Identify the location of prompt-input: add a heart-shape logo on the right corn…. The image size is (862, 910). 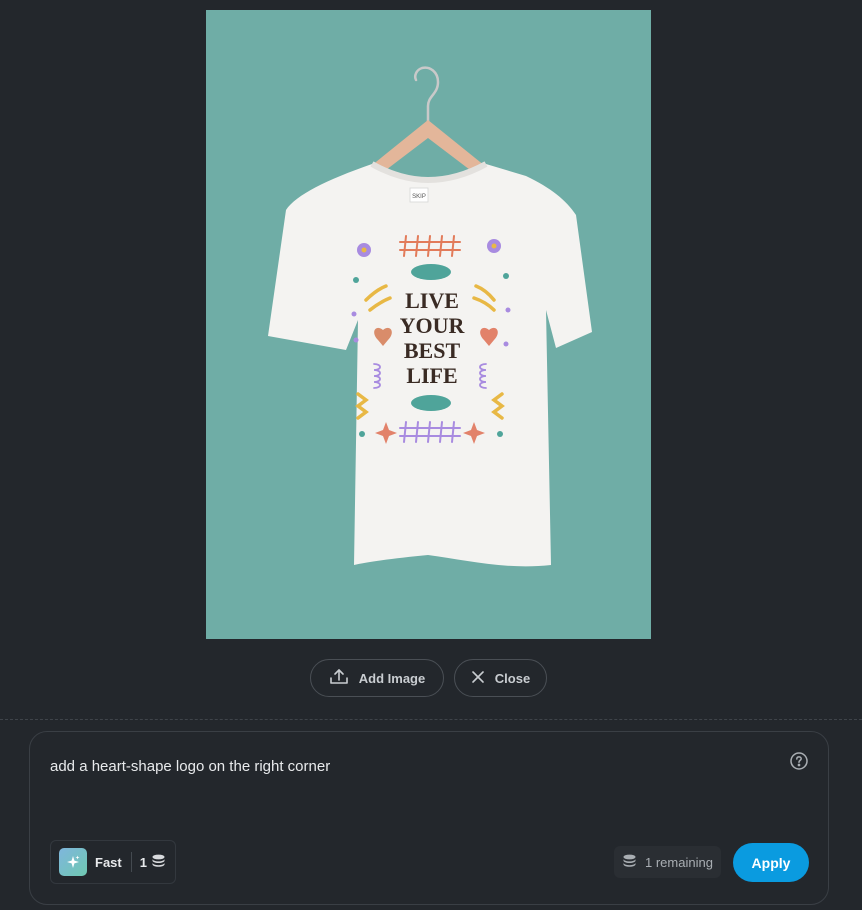
(190, 766).